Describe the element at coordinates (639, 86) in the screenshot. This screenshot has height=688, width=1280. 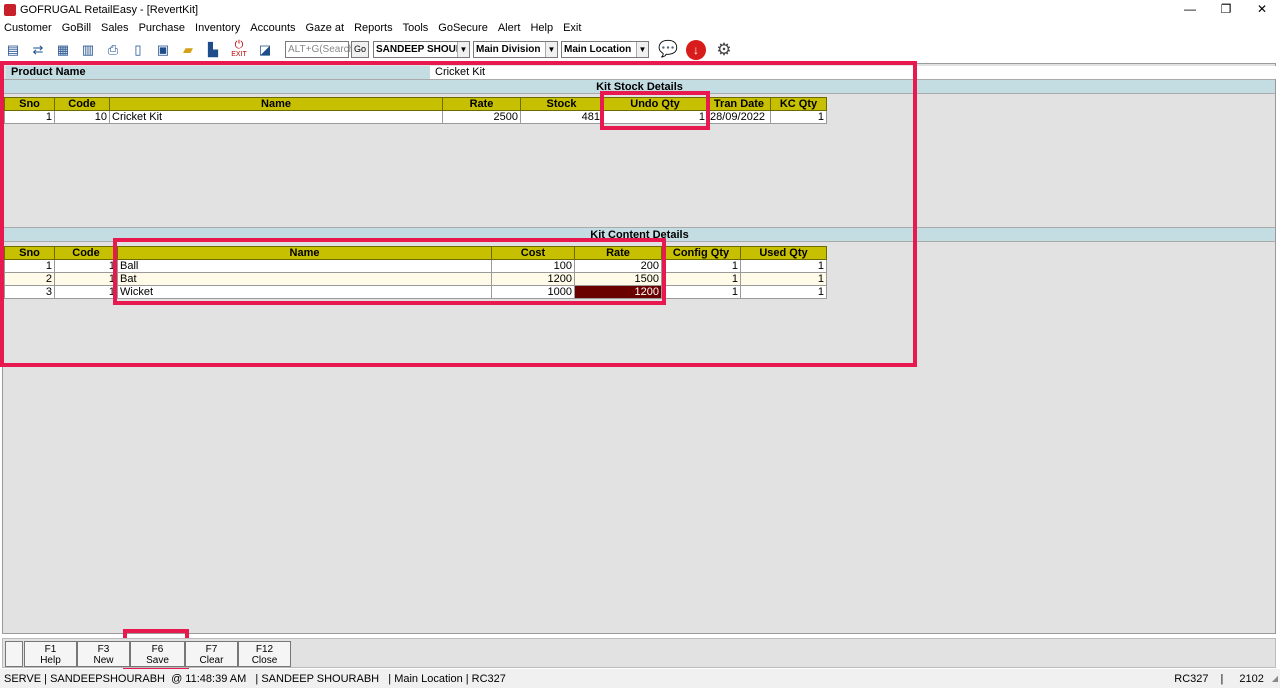
I see `kit-stock-details-header: Kit Stock Details` at that location.